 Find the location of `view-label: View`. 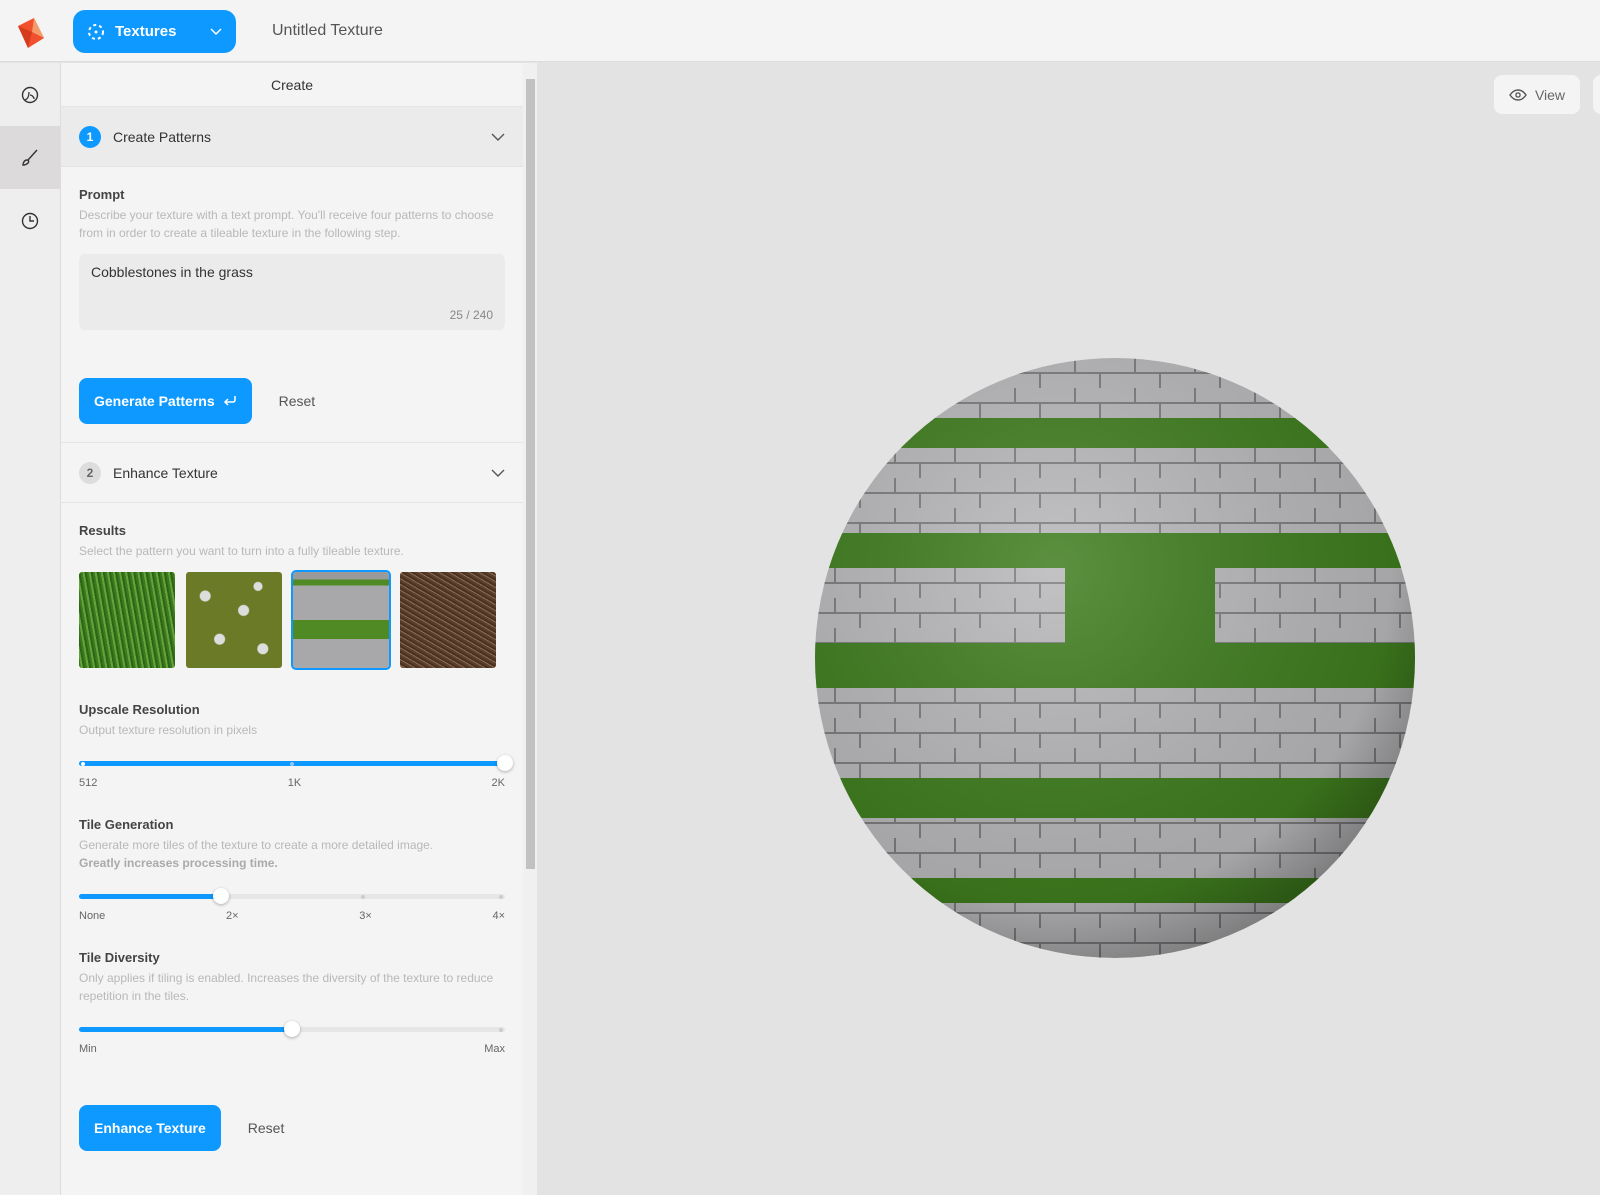

view-label: View is located at coordinates (1550, 94).